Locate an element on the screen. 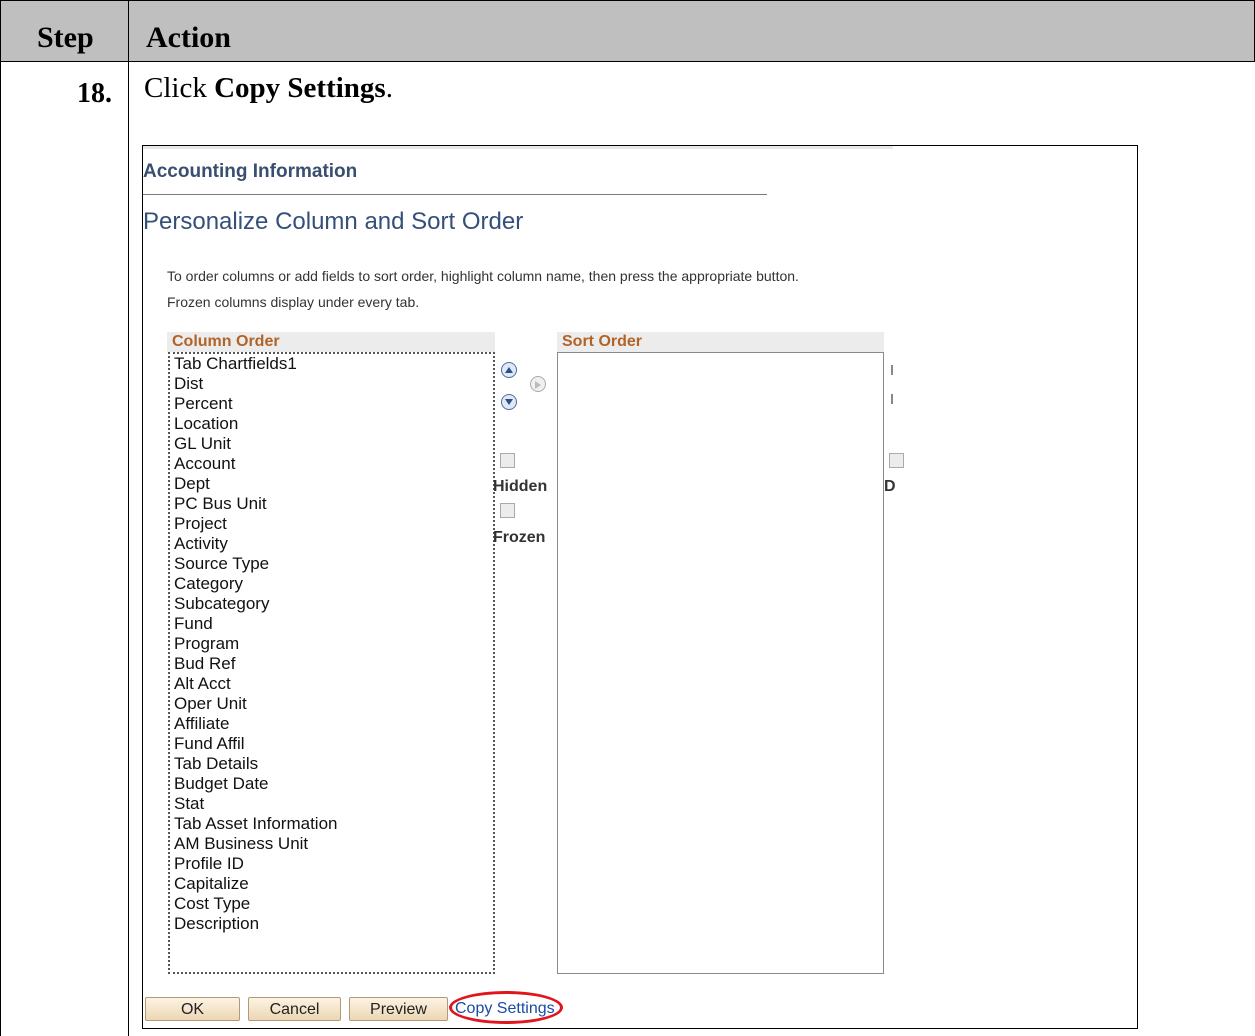  arrow-up-icon is located at coordinates (509, 370).